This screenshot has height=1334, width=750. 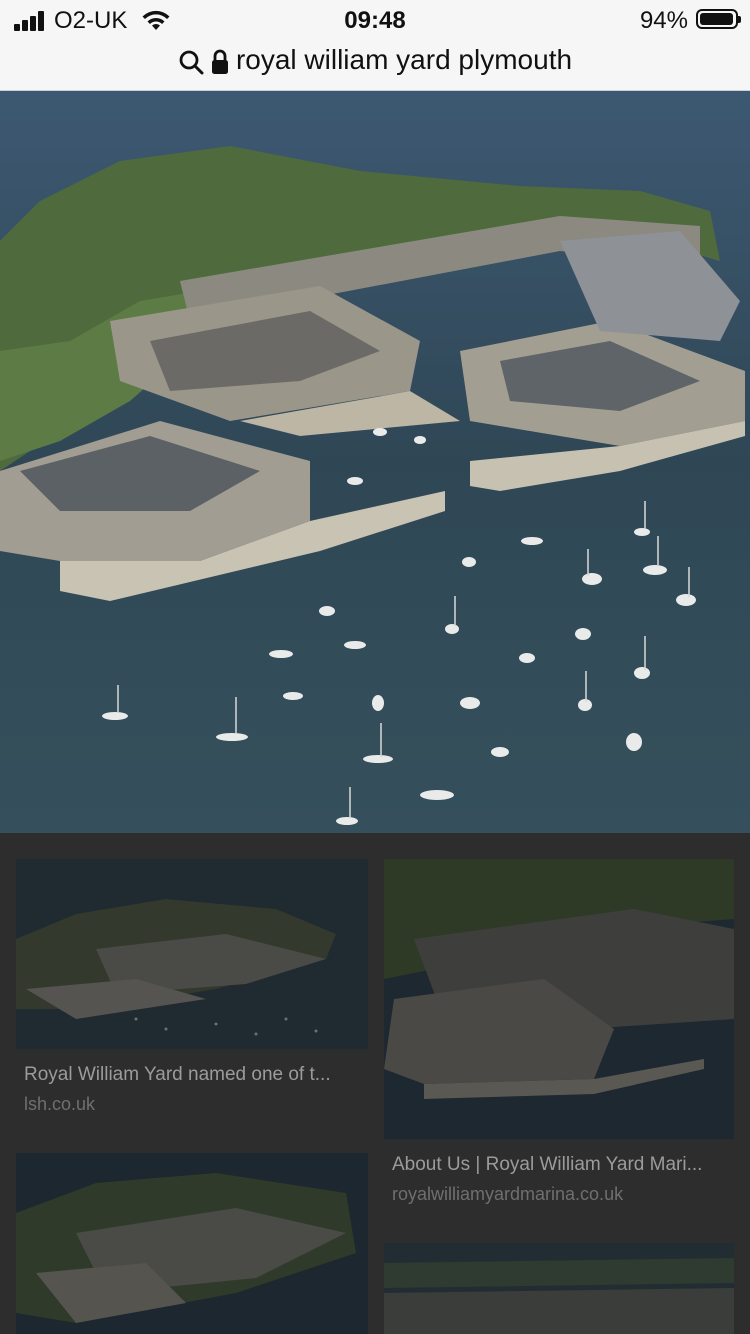 What do you see at coordinates (191, 62) in the screenshot?
I see `search-icon` at bounding box center [191, 62].